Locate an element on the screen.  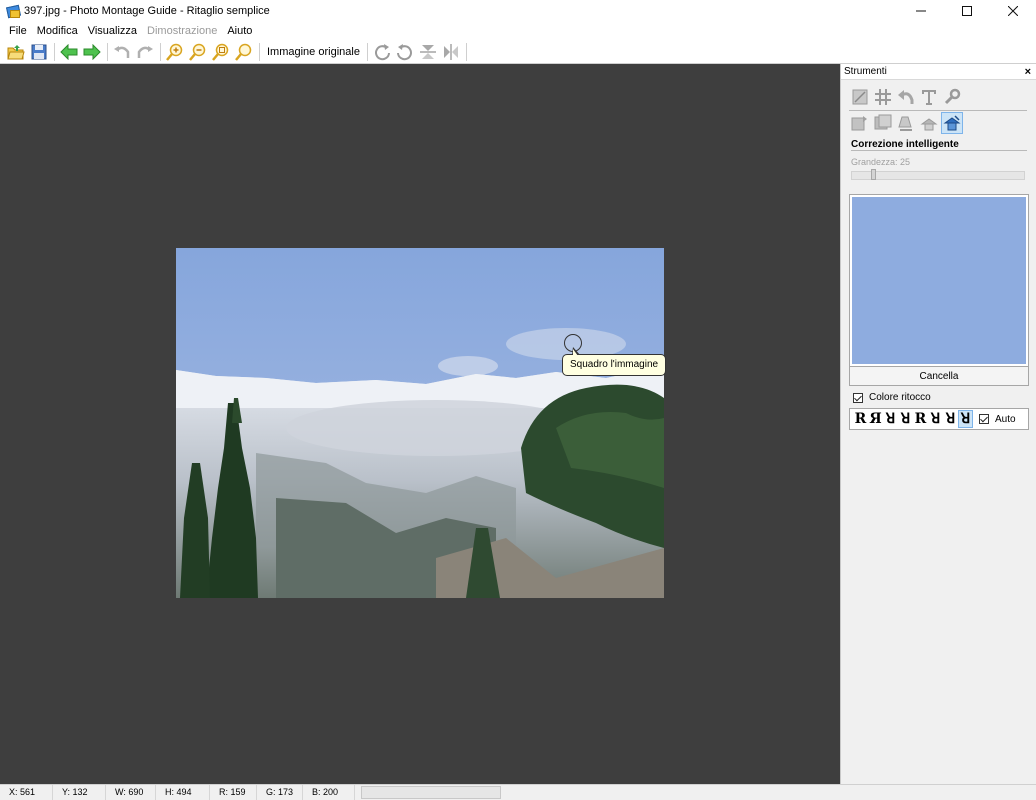
status-blue: B: 200 is located at coordinates (329, 792).